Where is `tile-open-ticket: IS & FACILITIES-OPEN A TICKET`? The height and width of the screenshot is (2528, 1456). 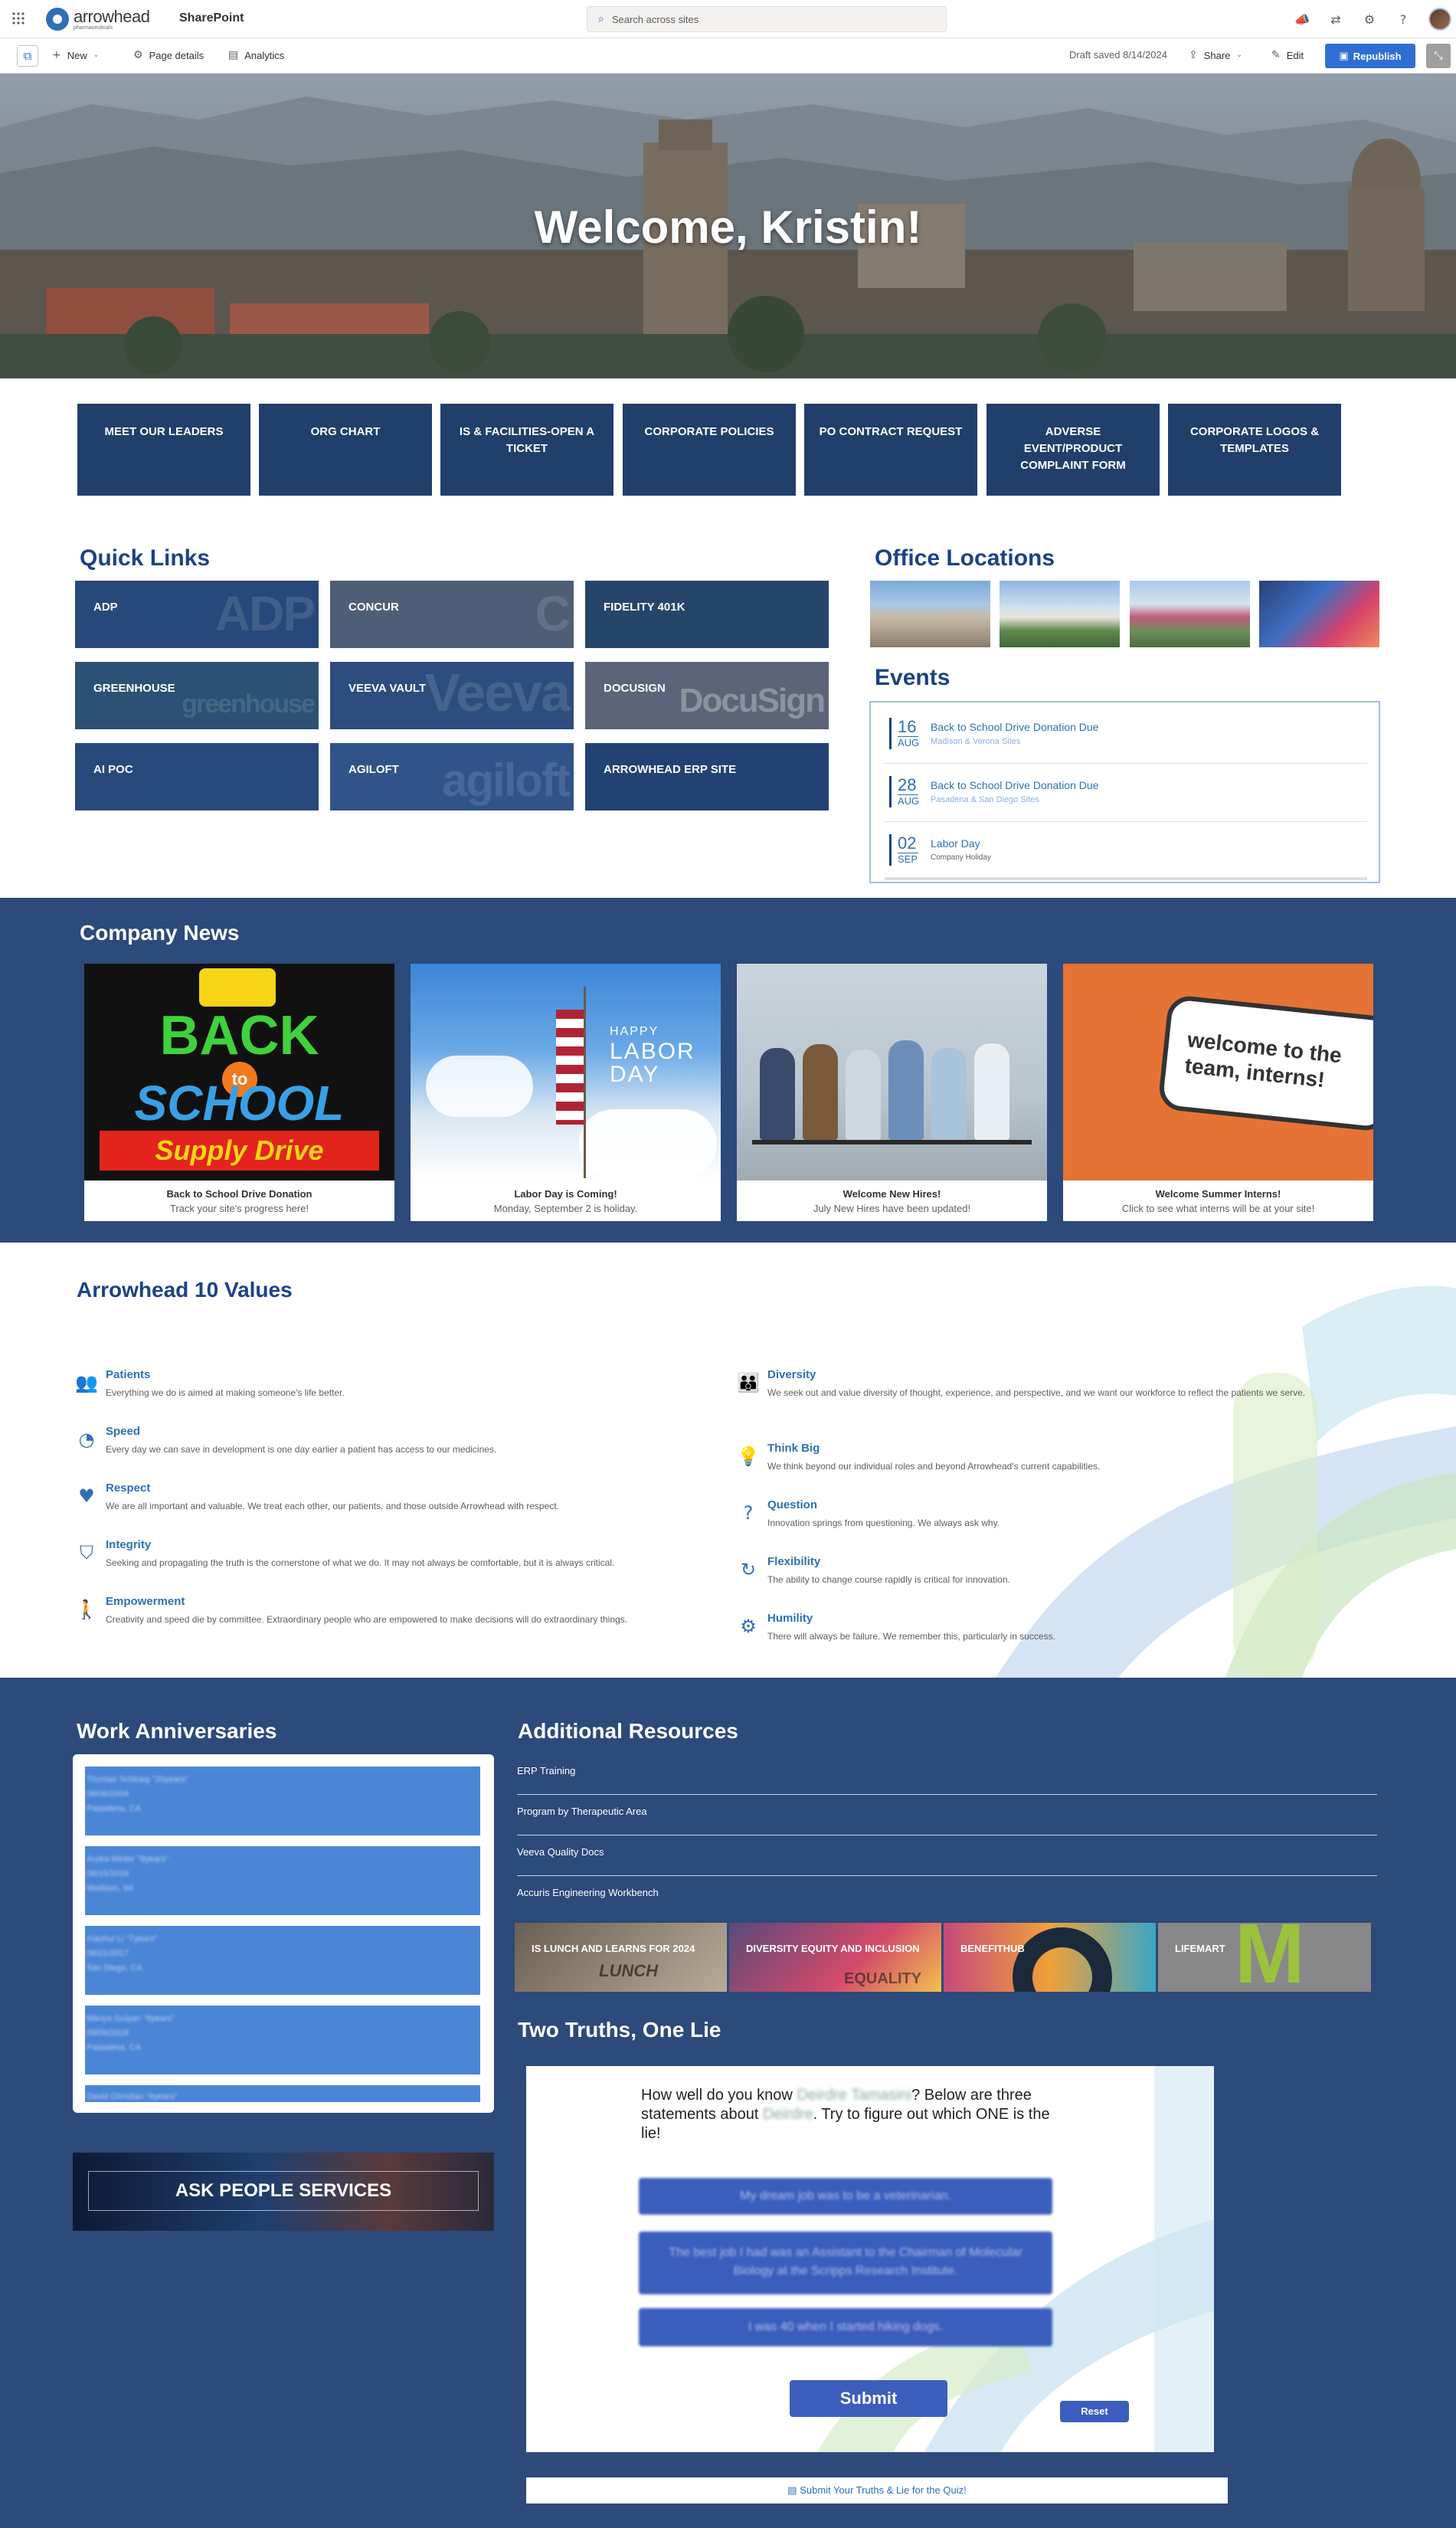 tile-open-ticket: IS & FACILITIES-OPEN A TICKET is located at coordinates (526, 450).